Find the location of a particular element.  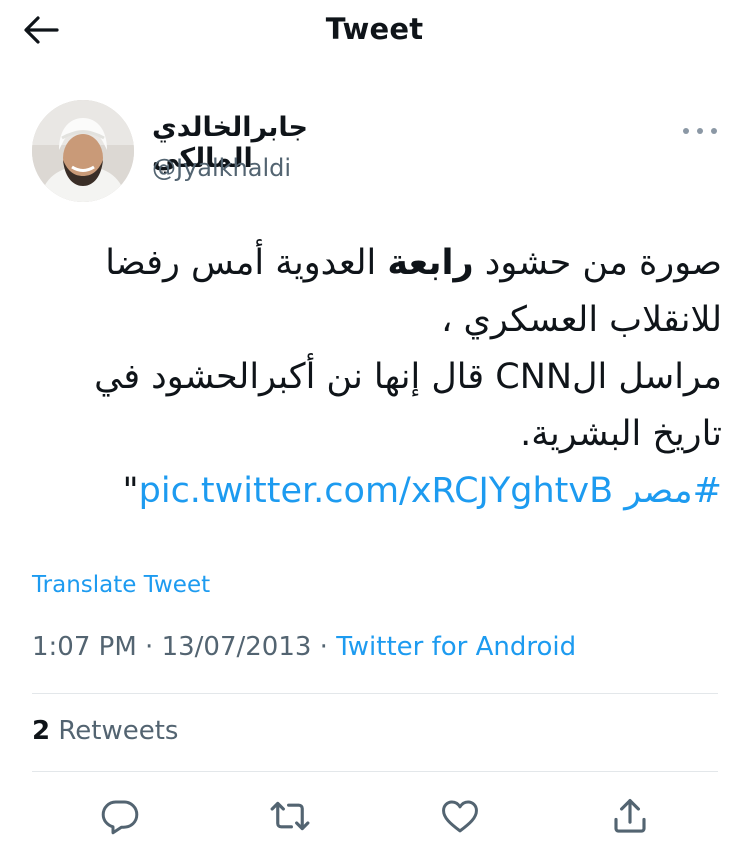

action-bar is located at coordinates (374, 816).